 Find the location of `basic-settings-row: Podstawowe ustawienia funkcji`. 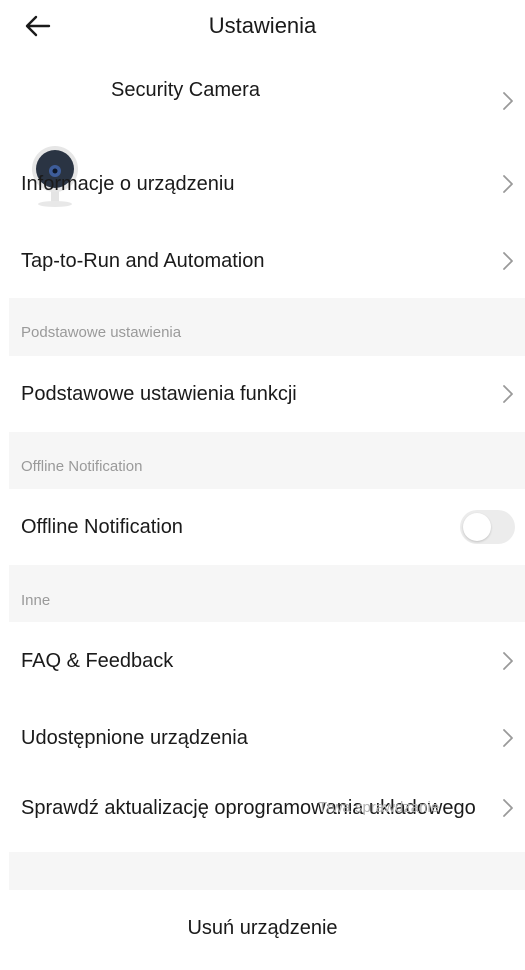

basic-settings-row: Podstawowe ustawienia funkcji is located at coordinates (262, 395).